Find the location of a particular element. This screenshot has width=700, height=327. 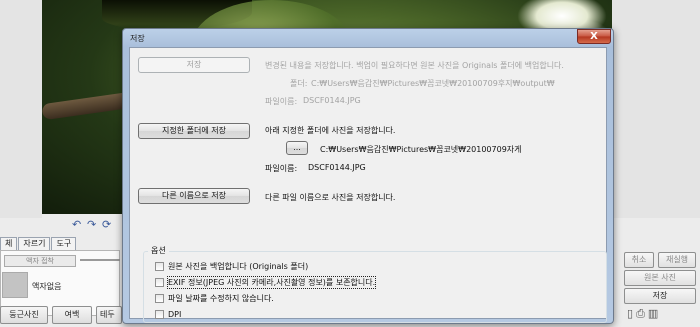

frame-select: 액자 접착 is located at coordinates (40, 261).